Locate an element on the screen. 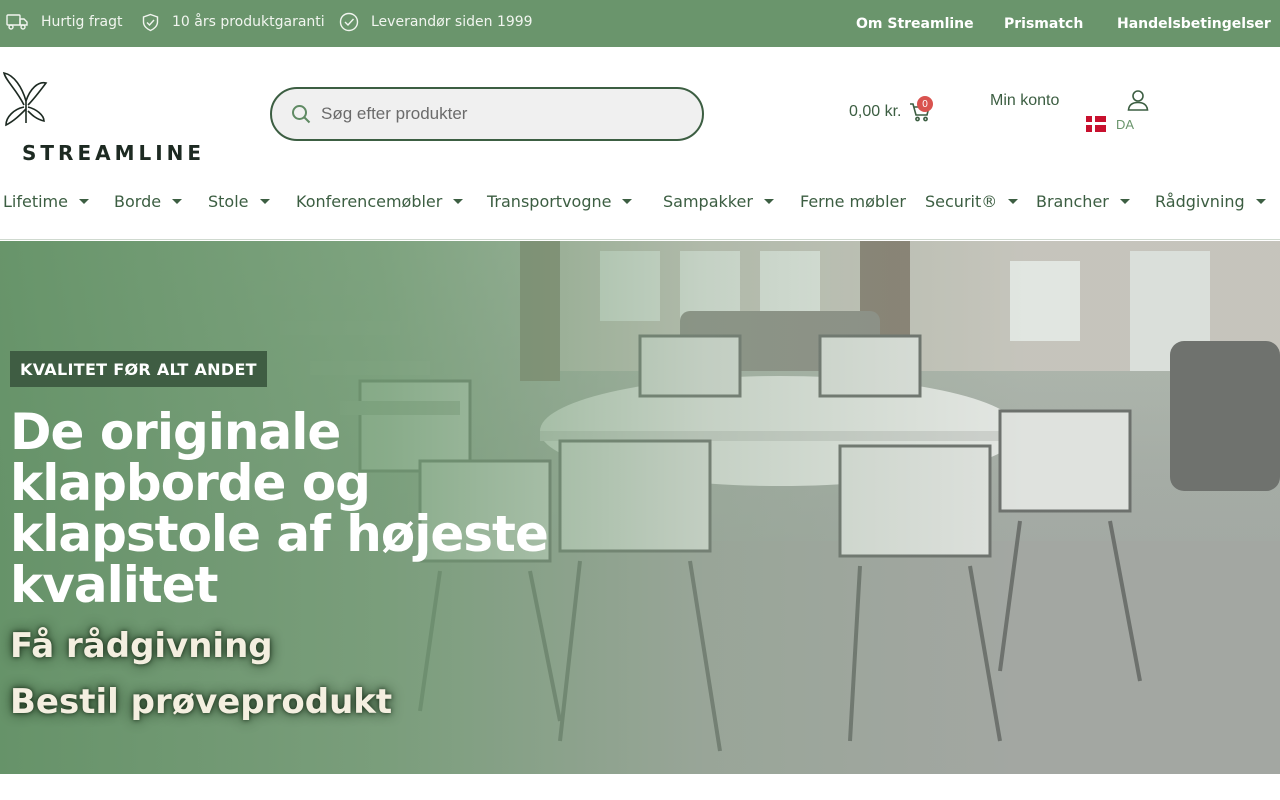 Image resolution: width=1280 pixels, height=800 pixels. check-circle-icon is located at coordinates (349, 22).